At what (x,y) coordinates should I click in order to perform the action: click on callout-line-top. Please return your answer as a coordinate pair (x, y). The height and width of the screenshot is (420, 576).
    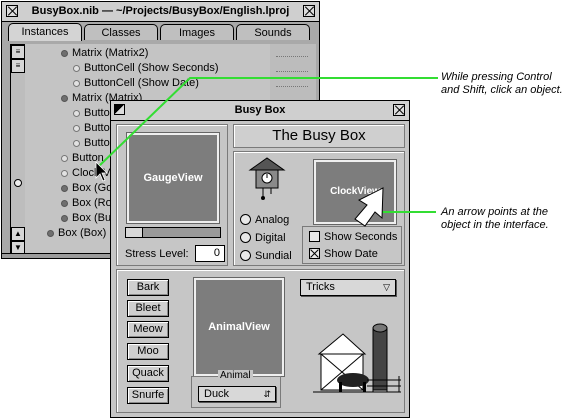
    Looking at the image, I should click on (298, 92).